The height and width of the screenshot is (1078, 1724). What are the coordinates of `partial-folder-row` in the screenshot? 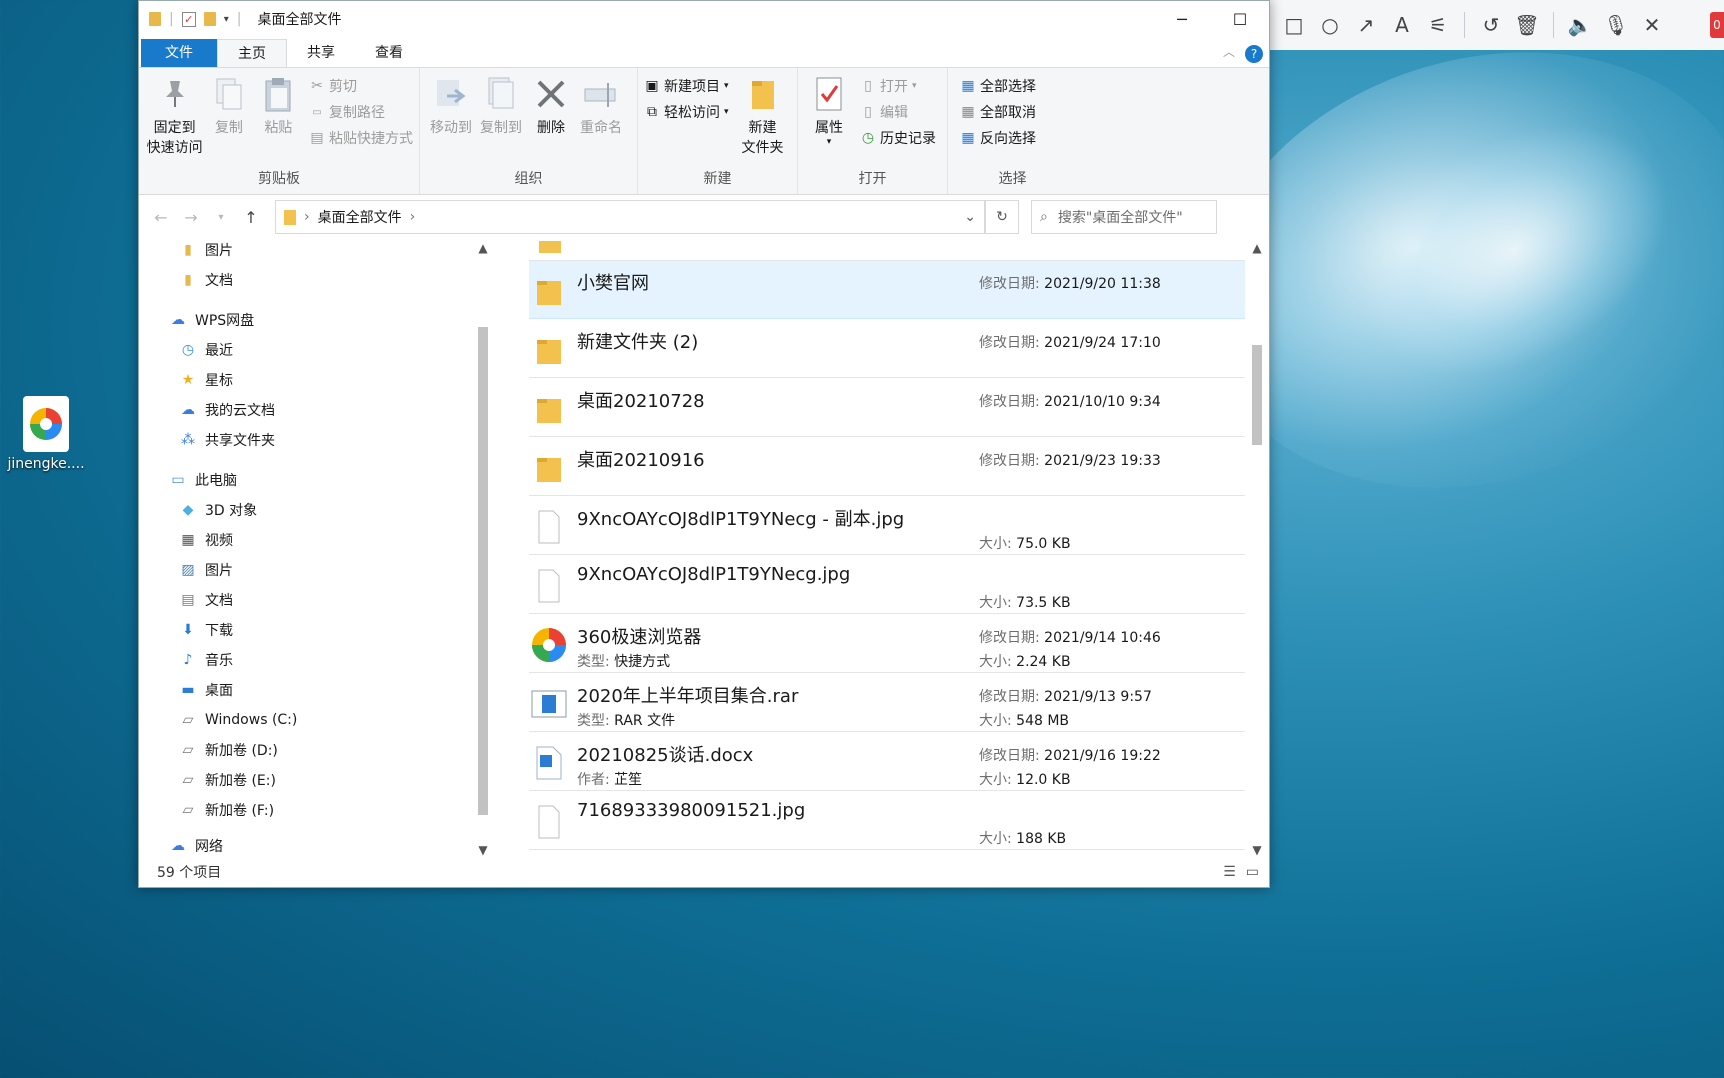 It's located at (887, 251).